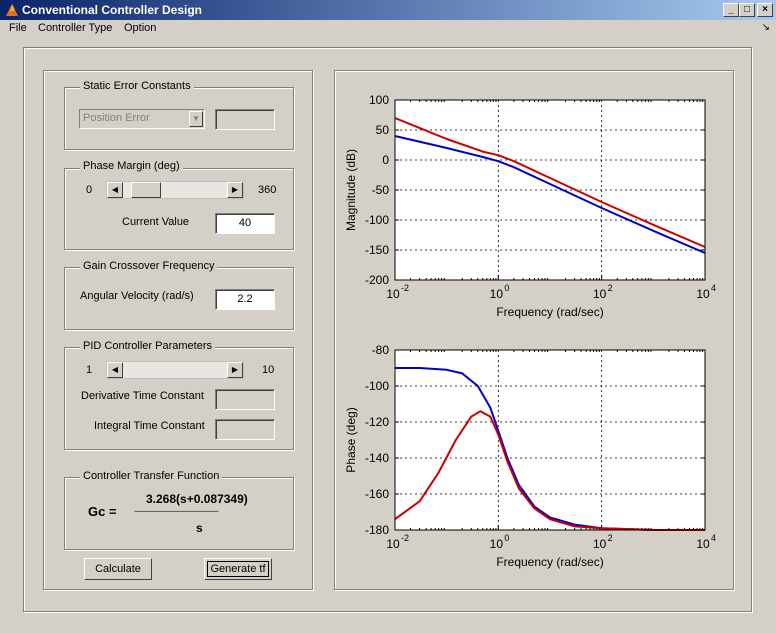  What do you see at coordinates (197, 499) in the screenshot?
I see `tf-numerator: 3.268(s+0.087349)` at bounding box center [197, 499].